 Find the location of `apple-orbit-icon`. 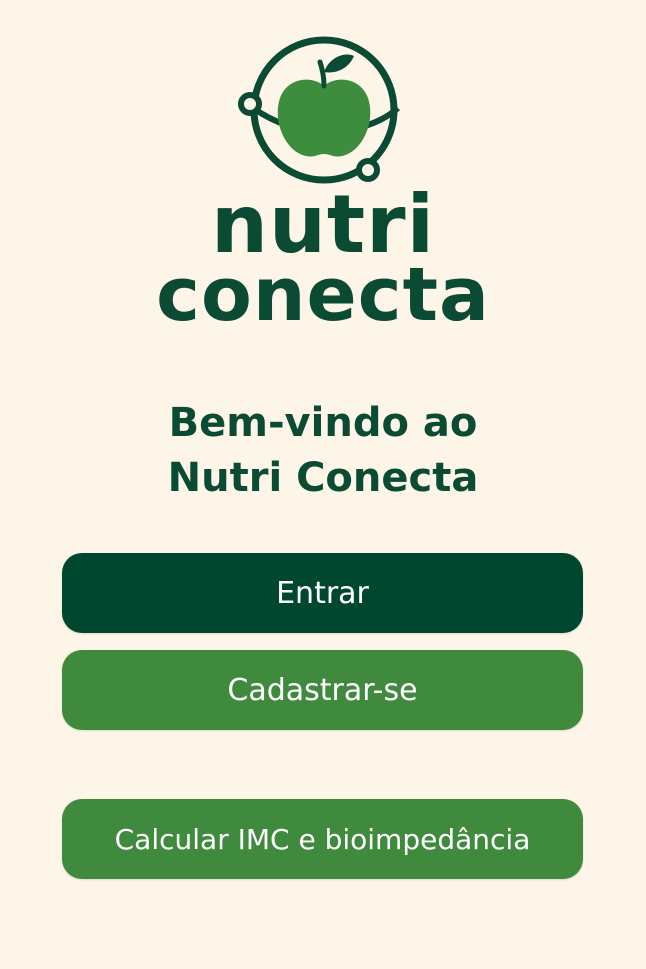

apple-orbit-icon is located at coordinates (319, 110).